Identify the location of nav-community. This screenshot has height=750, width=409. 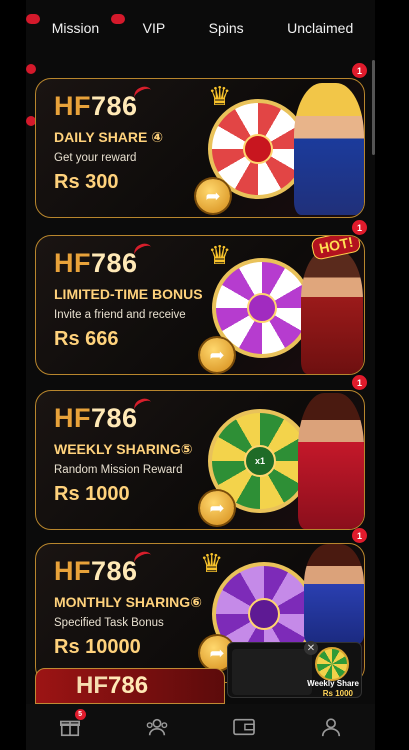
(157, 727).